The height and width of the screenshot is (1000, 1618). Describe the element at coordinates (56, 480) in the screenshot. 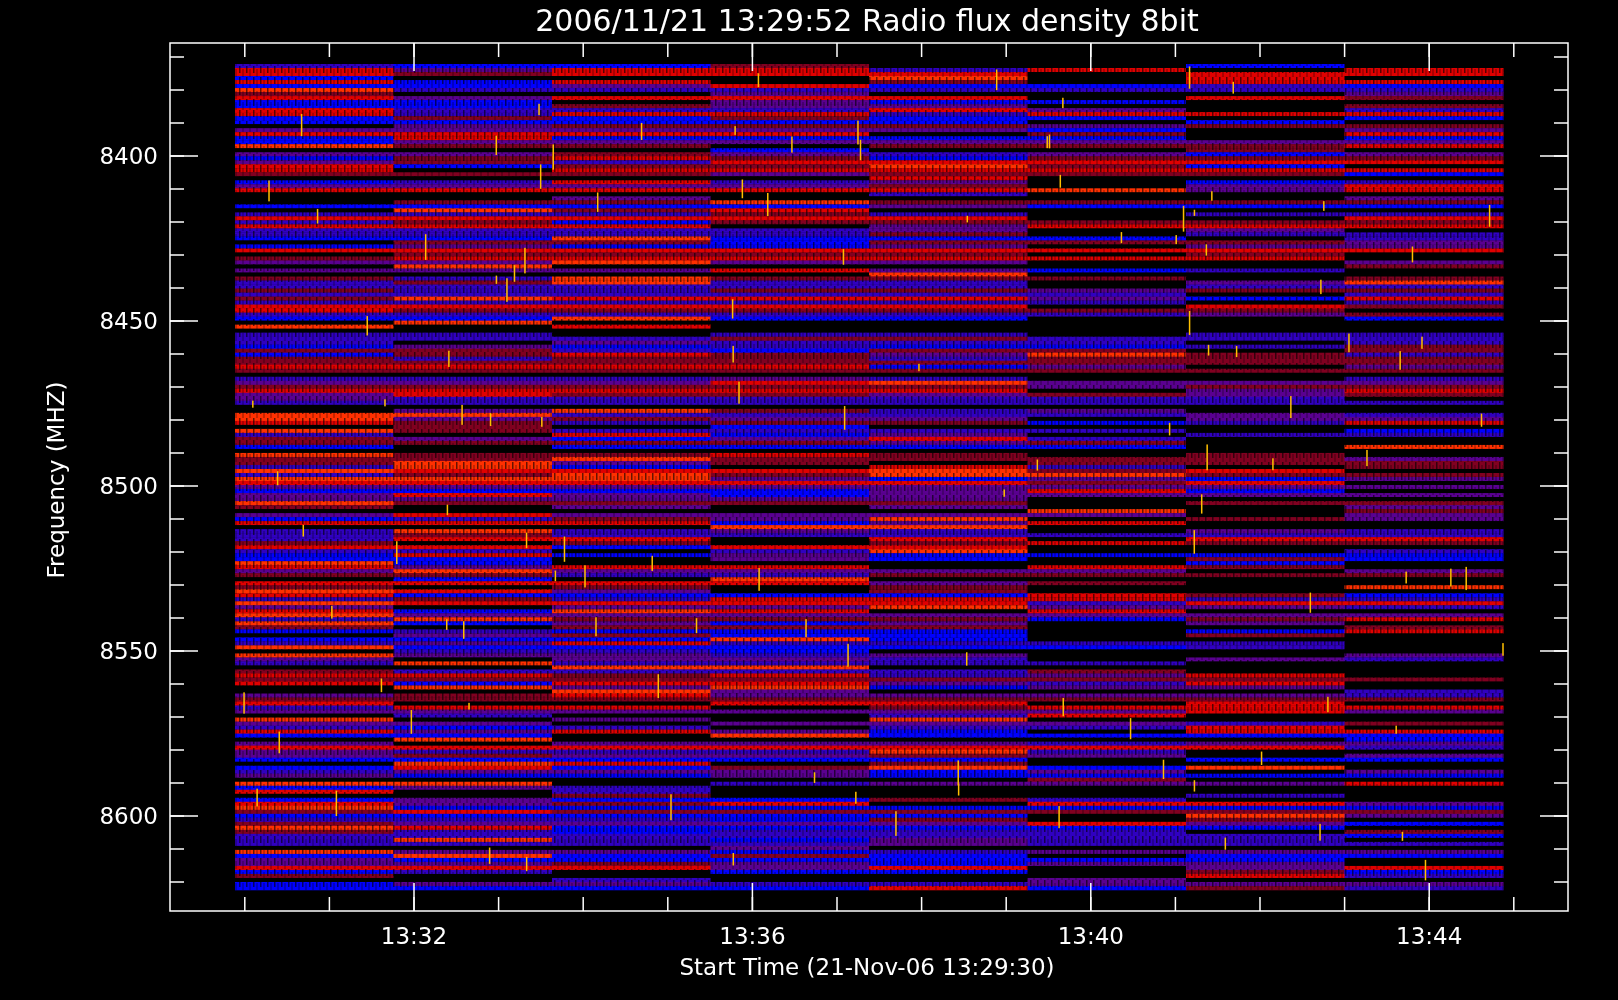

I see `y-axis-label: Frequency (MHZ)` at that location.